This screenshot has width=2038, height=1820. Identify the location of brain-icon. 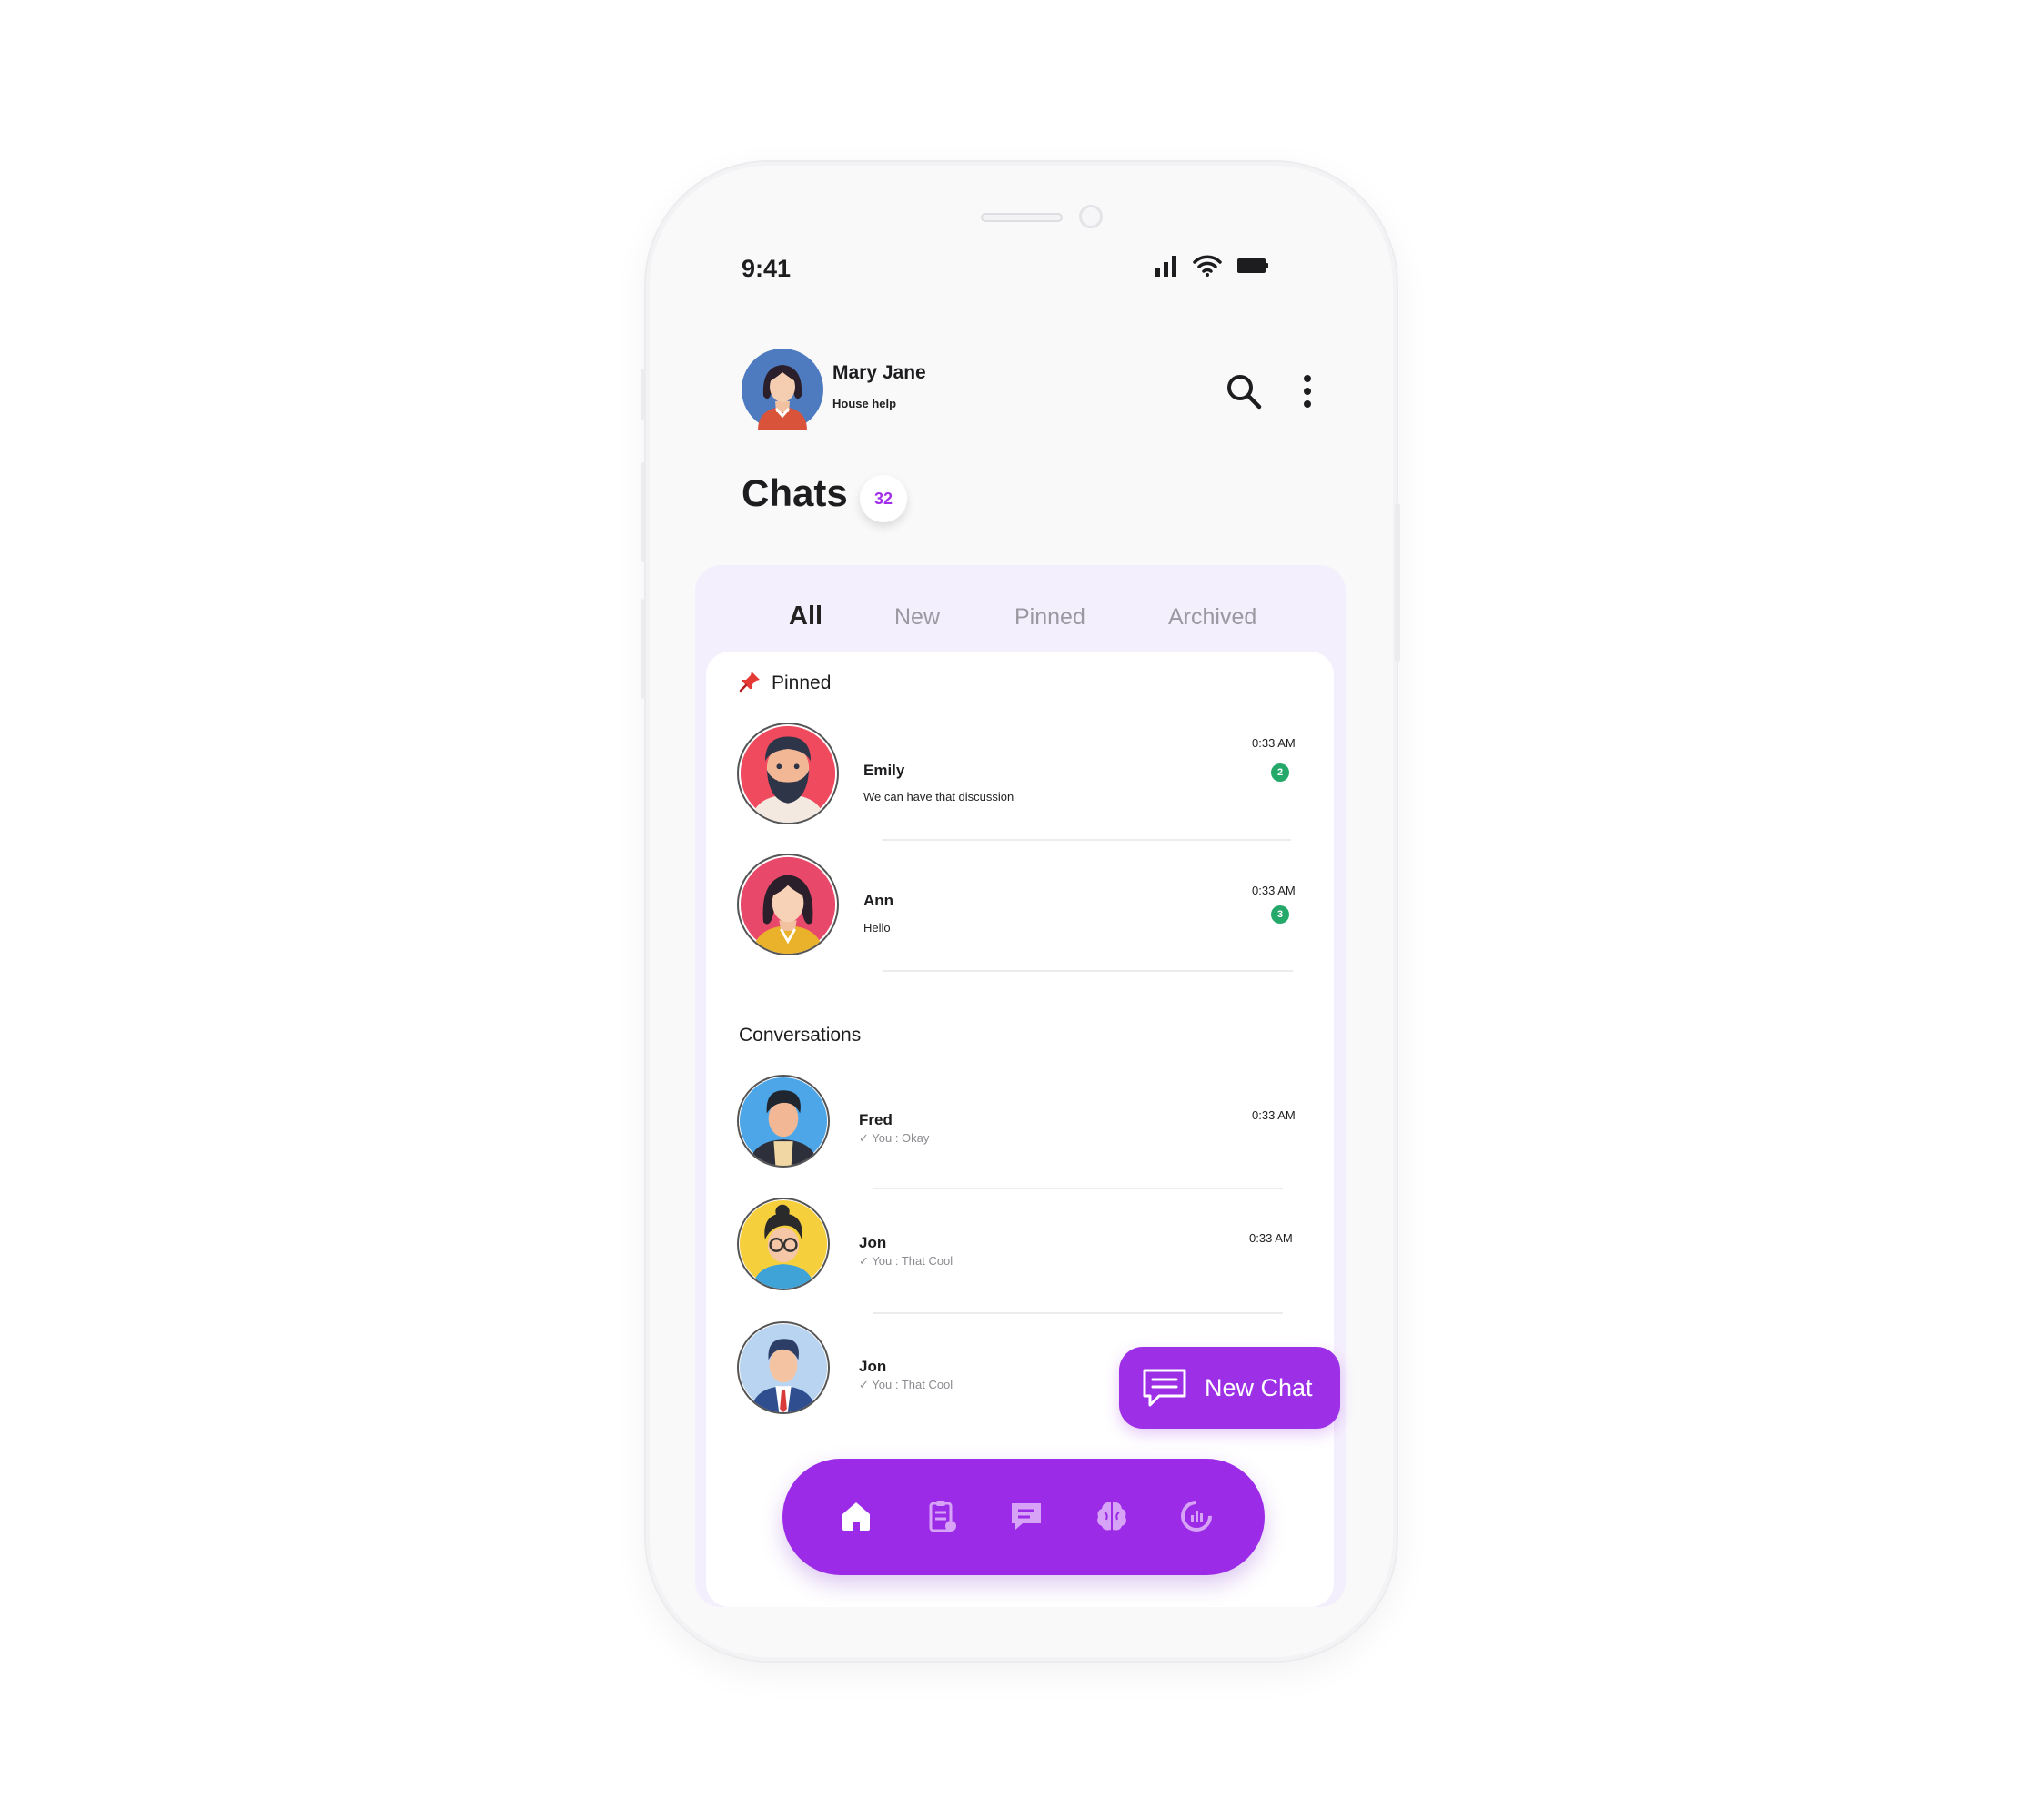
(1111, 1517).